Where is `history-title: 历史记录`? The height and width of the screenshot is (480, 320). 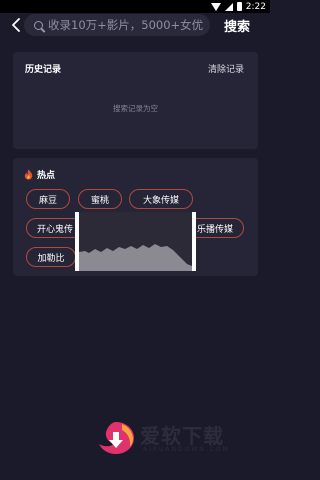 history-title: 历史记录 is located at coordinates (43, 70).